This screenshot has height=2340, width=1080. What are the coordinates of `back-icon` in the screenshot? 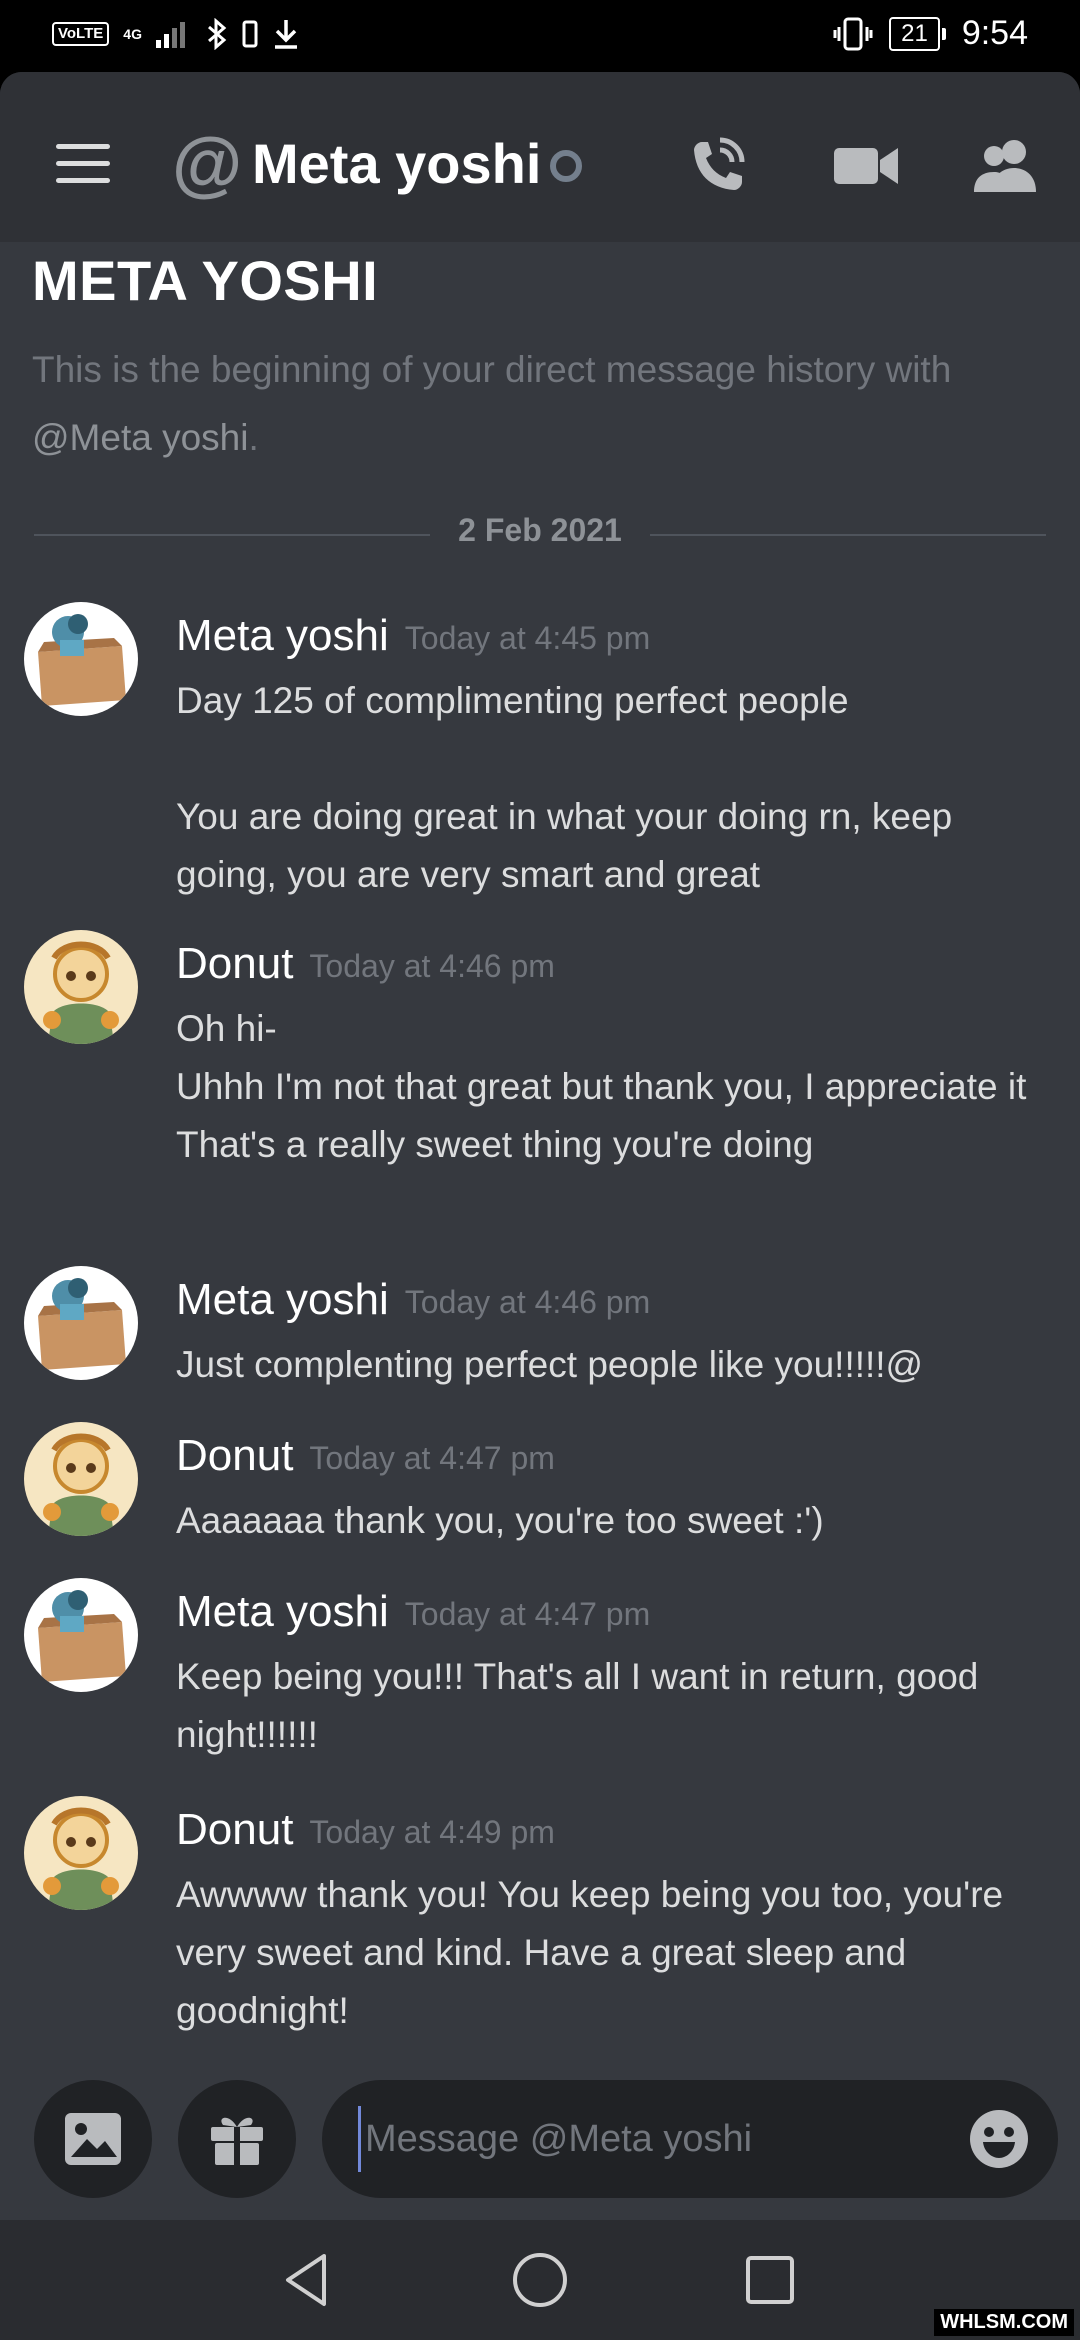 It's located at (308, 2280).